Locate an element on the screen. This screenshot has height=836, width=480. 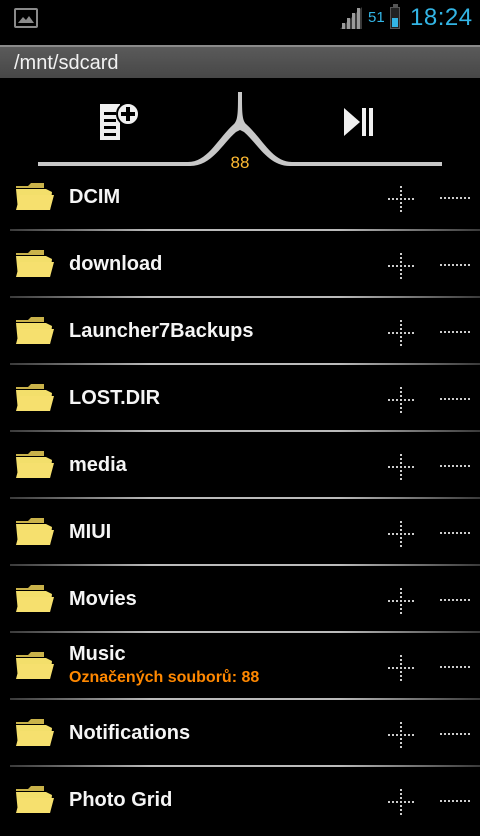
list-item: Photo Grid is located at coordinates (240, 802).